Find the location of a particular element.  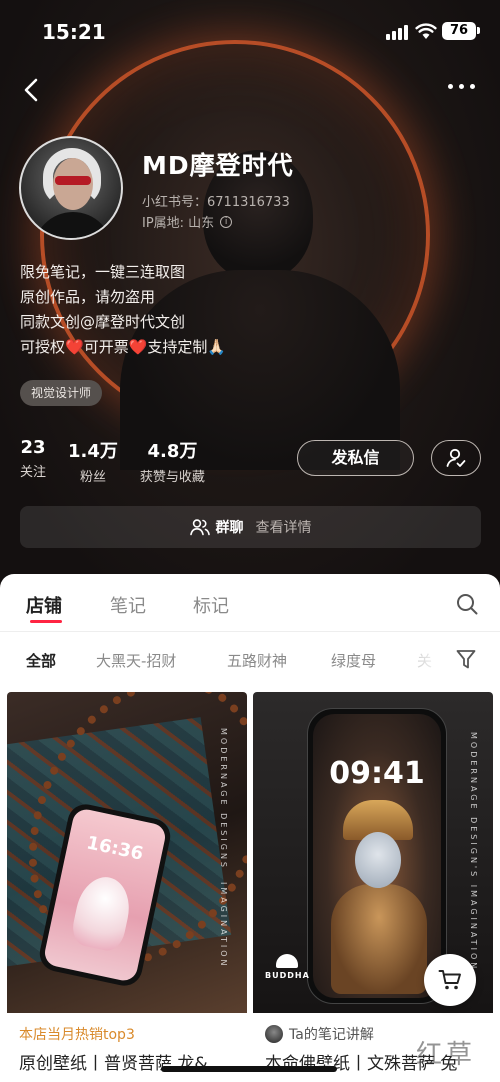

card-author-row: Ta的笔记讲解 is located at coordinates (319, 1034).